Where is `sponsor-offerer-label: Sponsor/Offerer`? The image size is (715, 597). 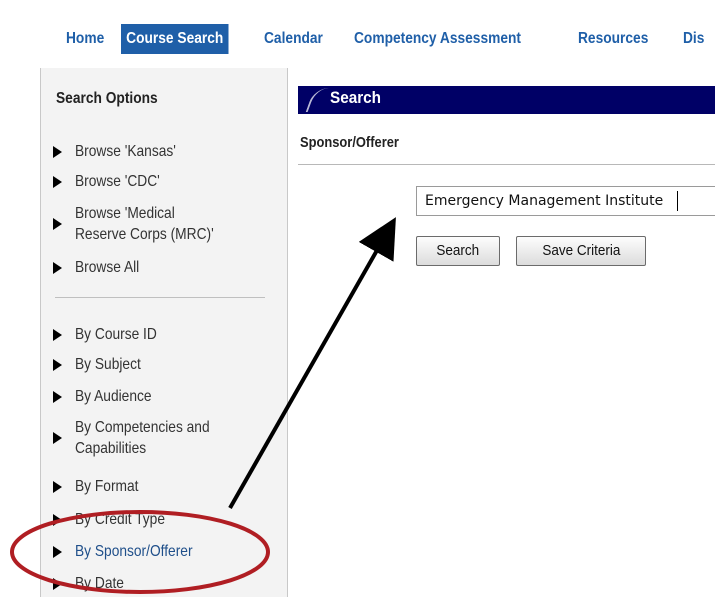
sponsor-offerer-label: Sponsor/Offerer is located at coordinates (349, 142).